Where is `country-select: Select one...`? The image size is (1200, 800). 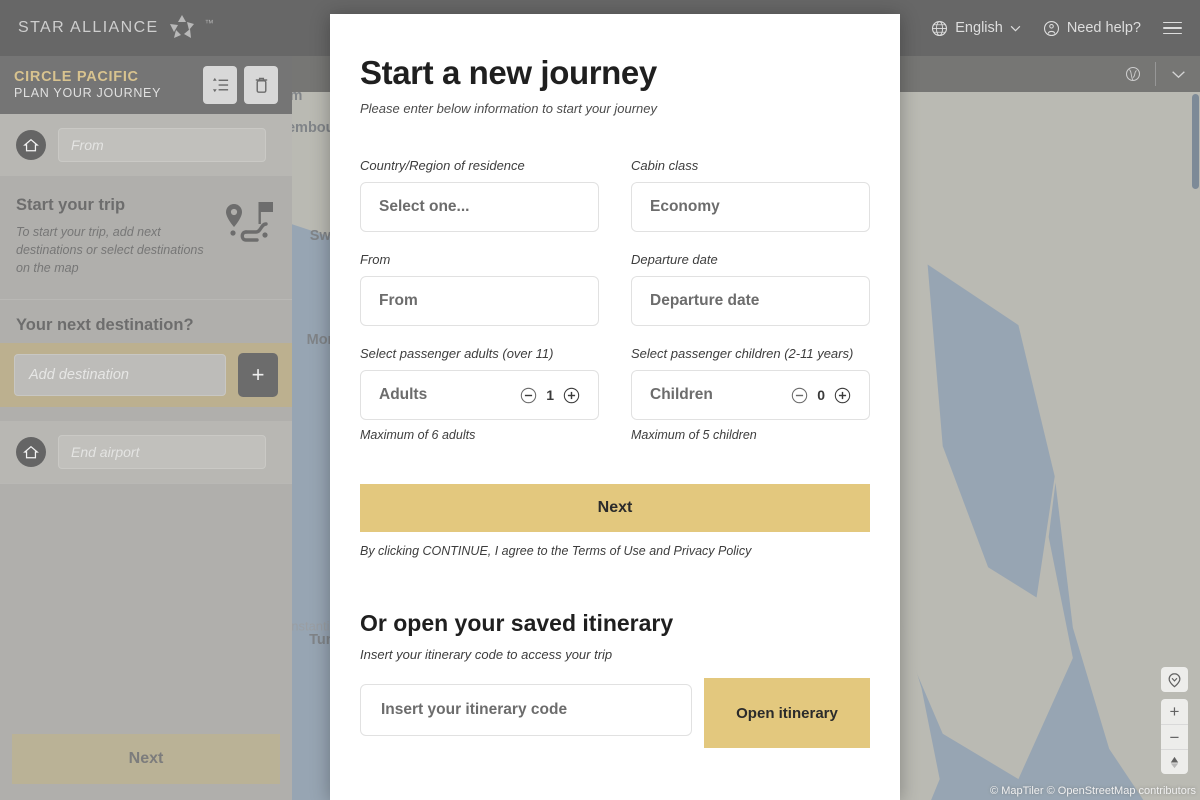
country-select: Select one... is located at coordinates (479, 207).